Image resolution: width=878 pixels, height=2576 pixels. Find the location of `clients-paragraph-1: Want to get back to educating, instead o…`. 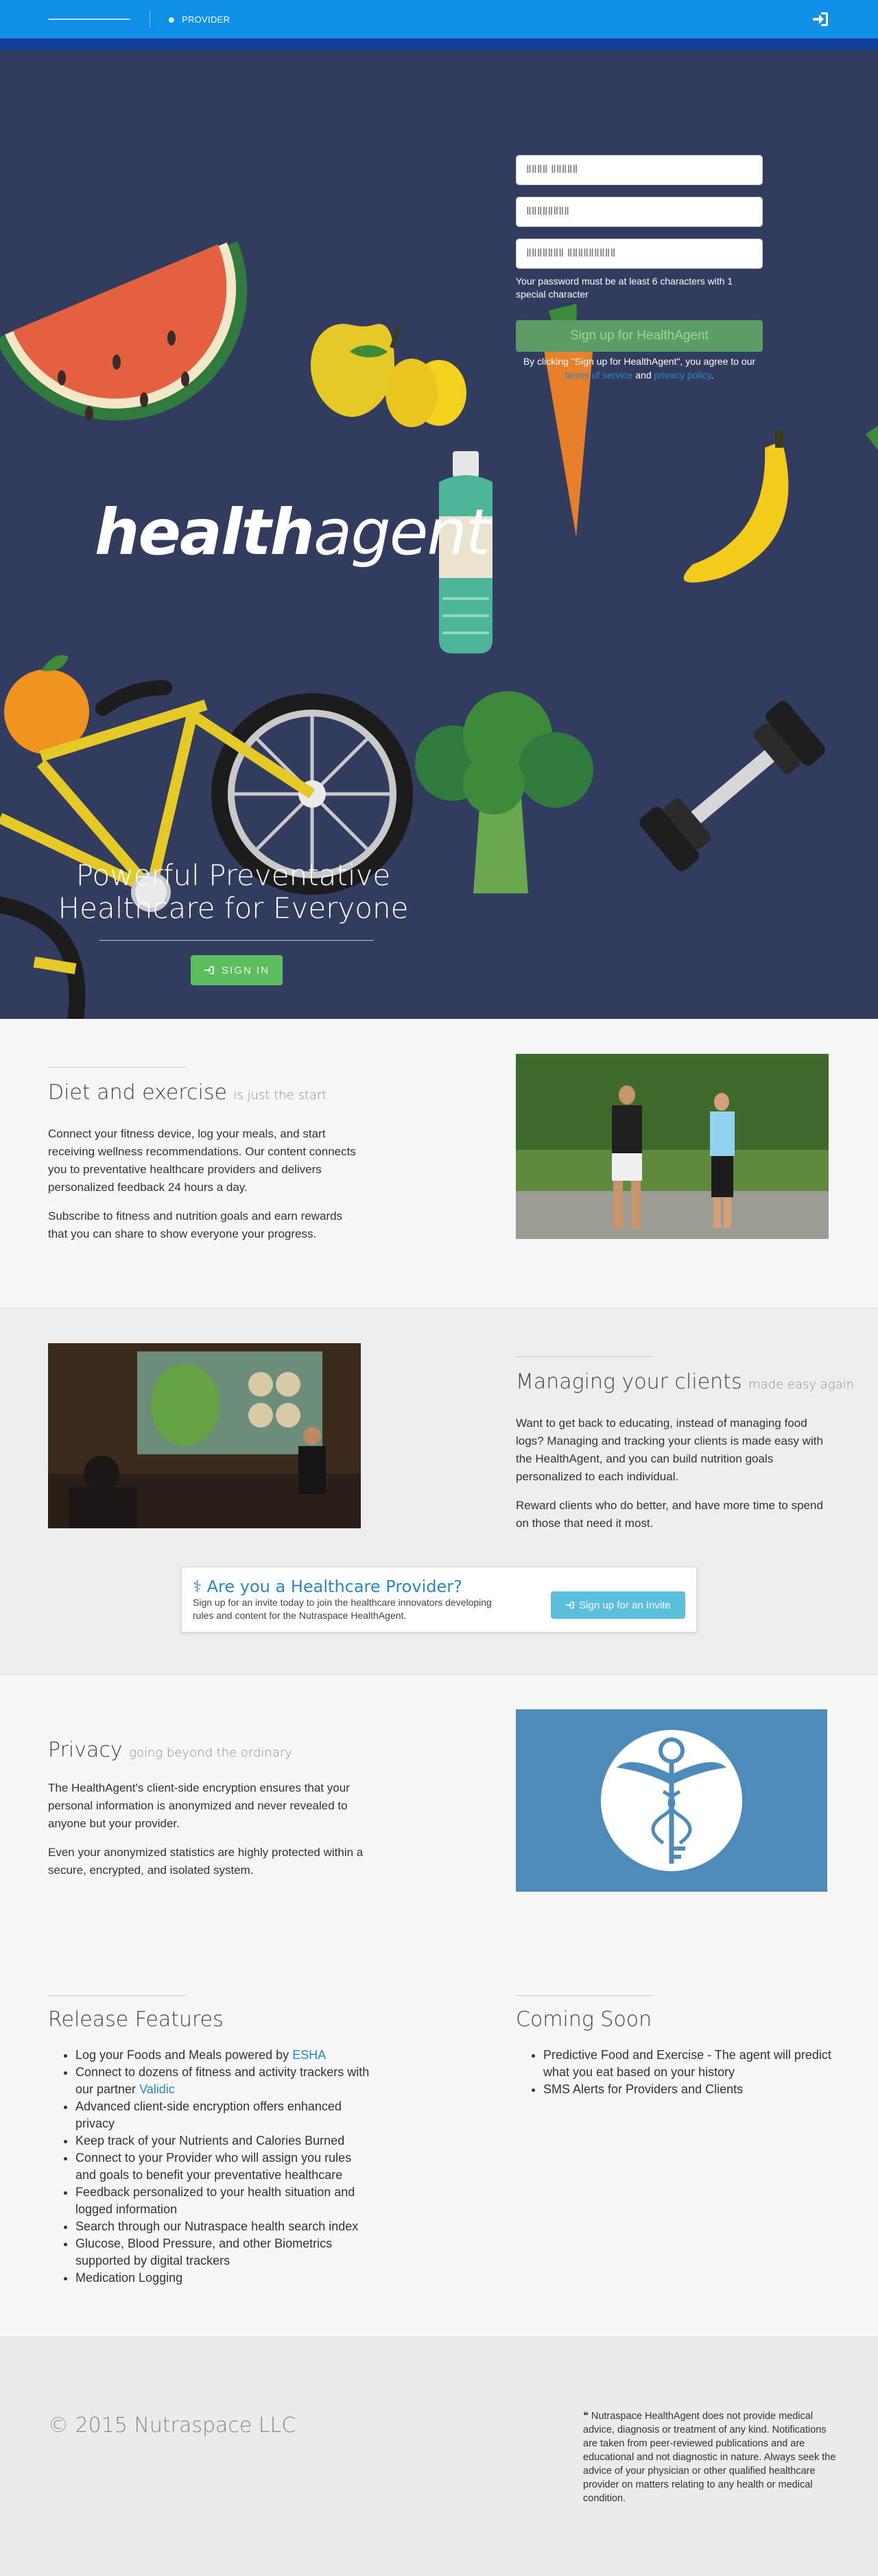

clients-paragraph-1: Want to get back to educating, instead o… is located at coordinates (669, 1450).